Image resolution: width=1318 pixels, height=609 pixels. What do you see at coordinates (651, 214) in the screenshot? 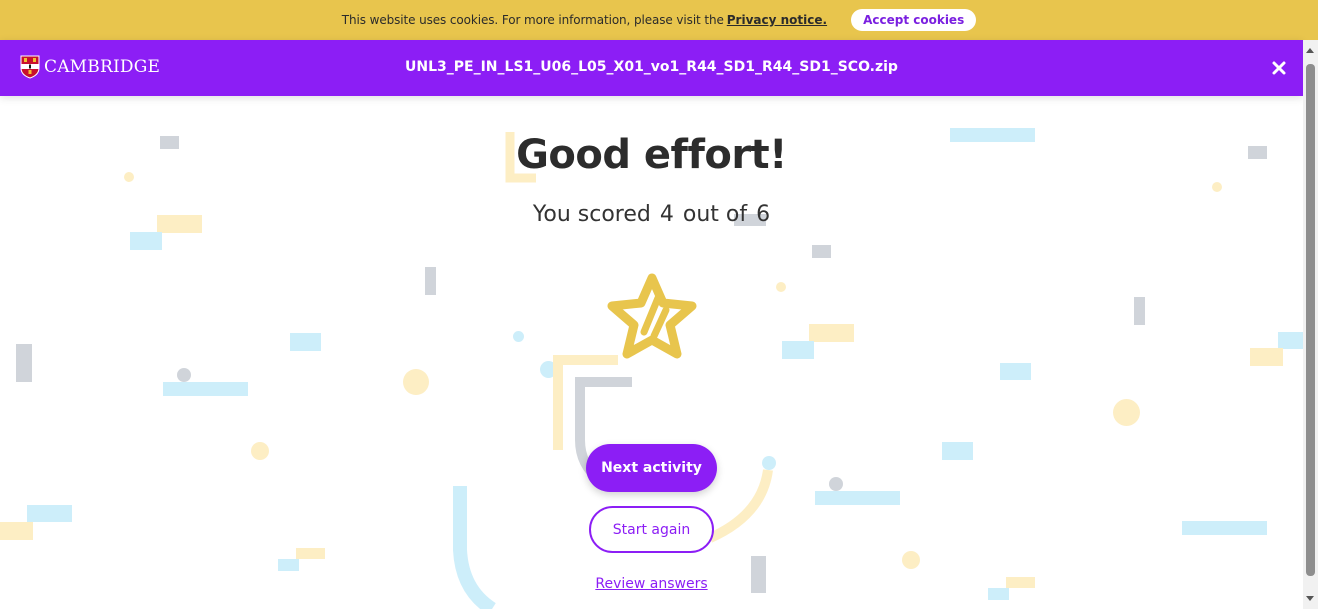
I see `score-line: You scored 4 out of 6` at bounding box center [651, 214].